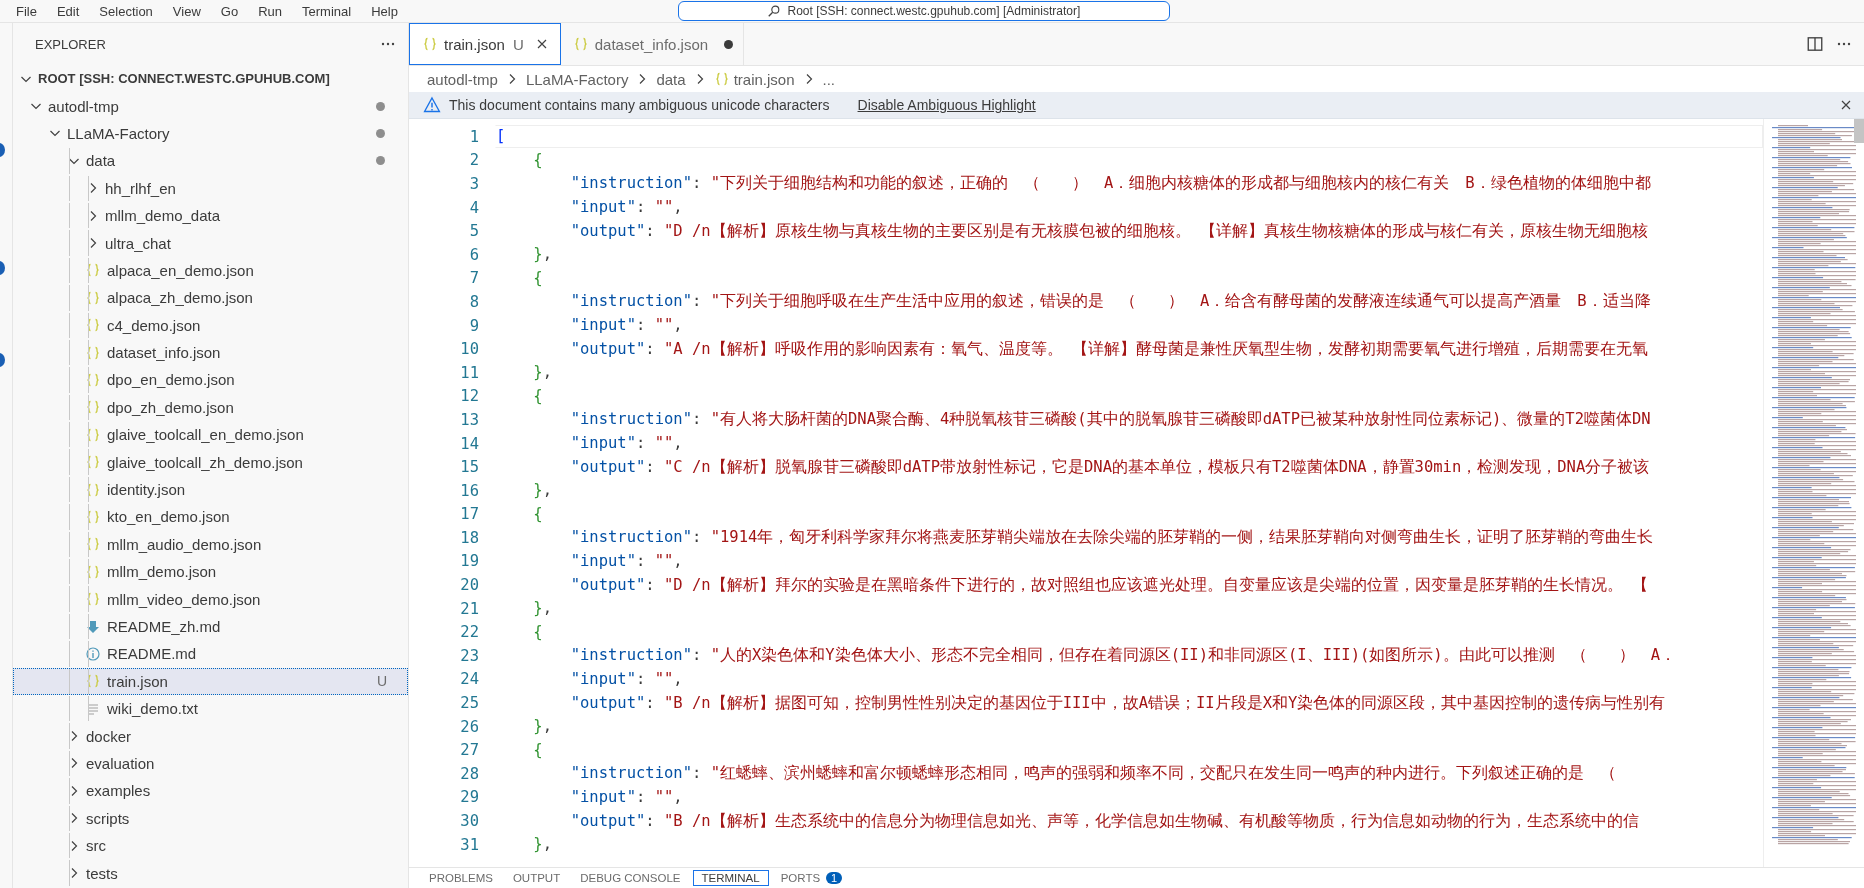  I want to click on folder-row: data, so click(210, 161).